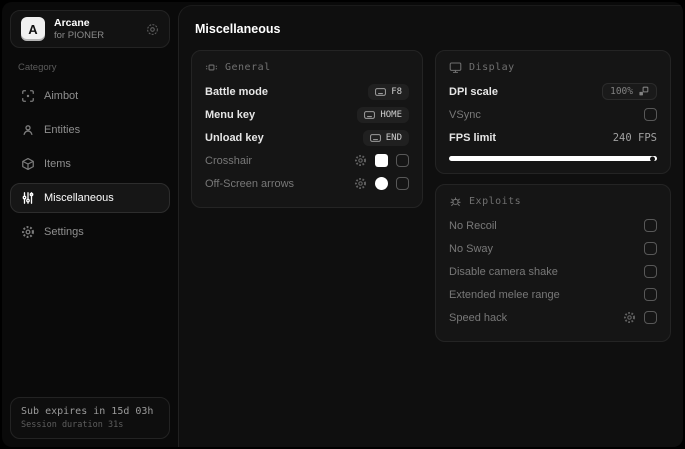 This screenshot has width=685, height=449. Describe the element at coordinates (230, 114) in the screenshot. I see `menu-key-label: Menu key` at that location.